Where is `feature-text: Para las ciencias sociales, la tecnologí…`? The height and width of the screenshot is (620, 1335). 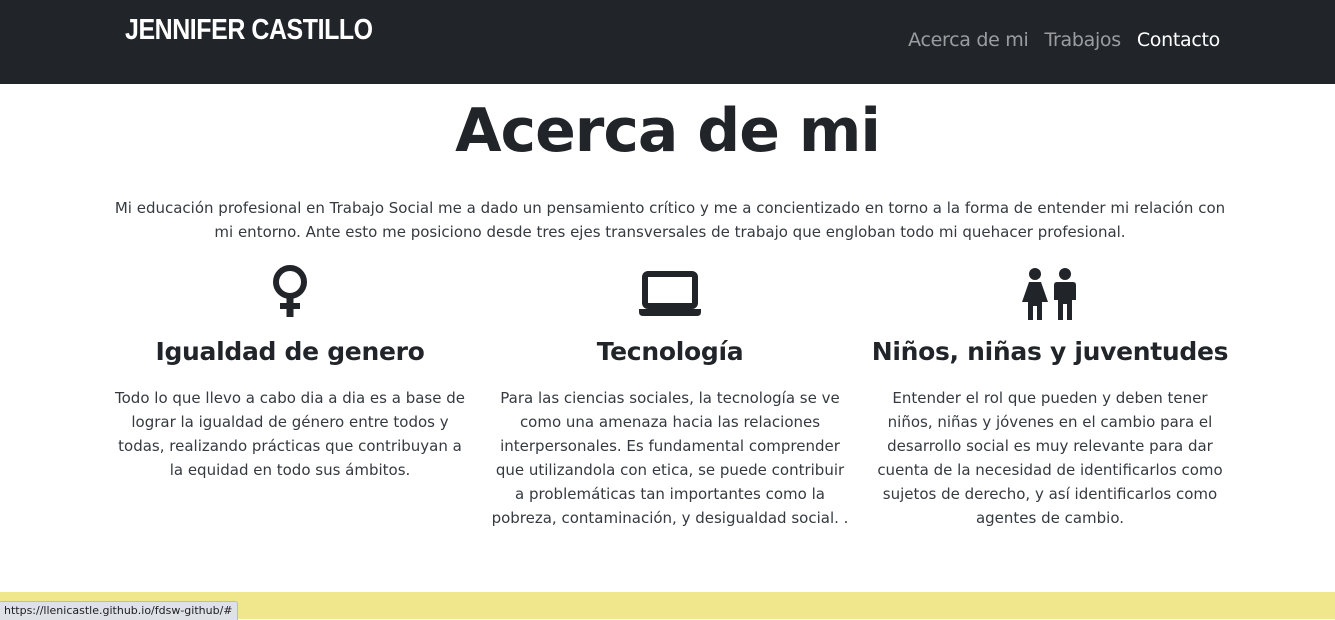 feature-text: Para las ciencias sociales, la tecnologí… is located at coordinates (670, 458).